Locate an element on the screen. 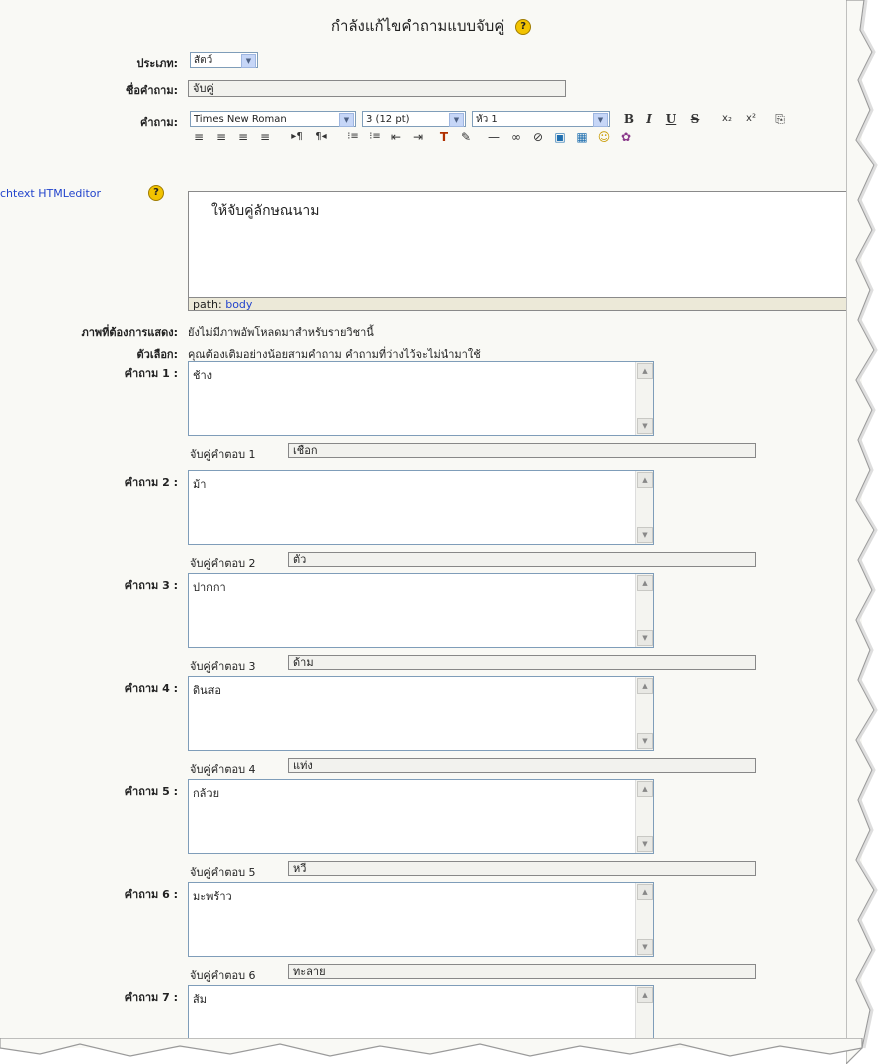  question-5-label: คำถาม 5 : is located at coordinates (151, 791).